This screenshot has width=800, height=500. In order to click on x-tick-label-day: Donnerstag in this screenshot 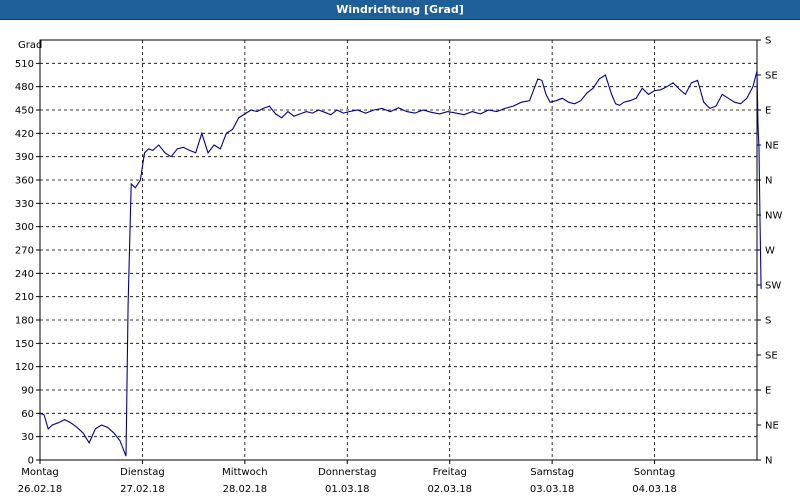, I will do `click(347, 472)`.